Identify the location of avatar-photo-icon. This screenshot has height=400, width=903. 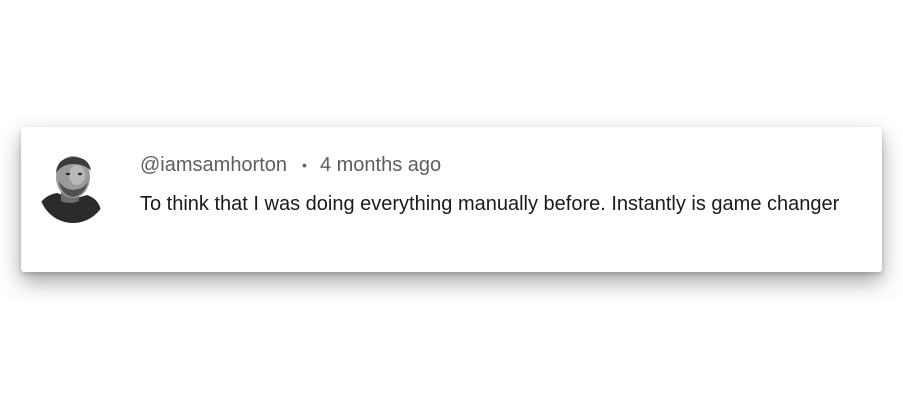
(70, 189).